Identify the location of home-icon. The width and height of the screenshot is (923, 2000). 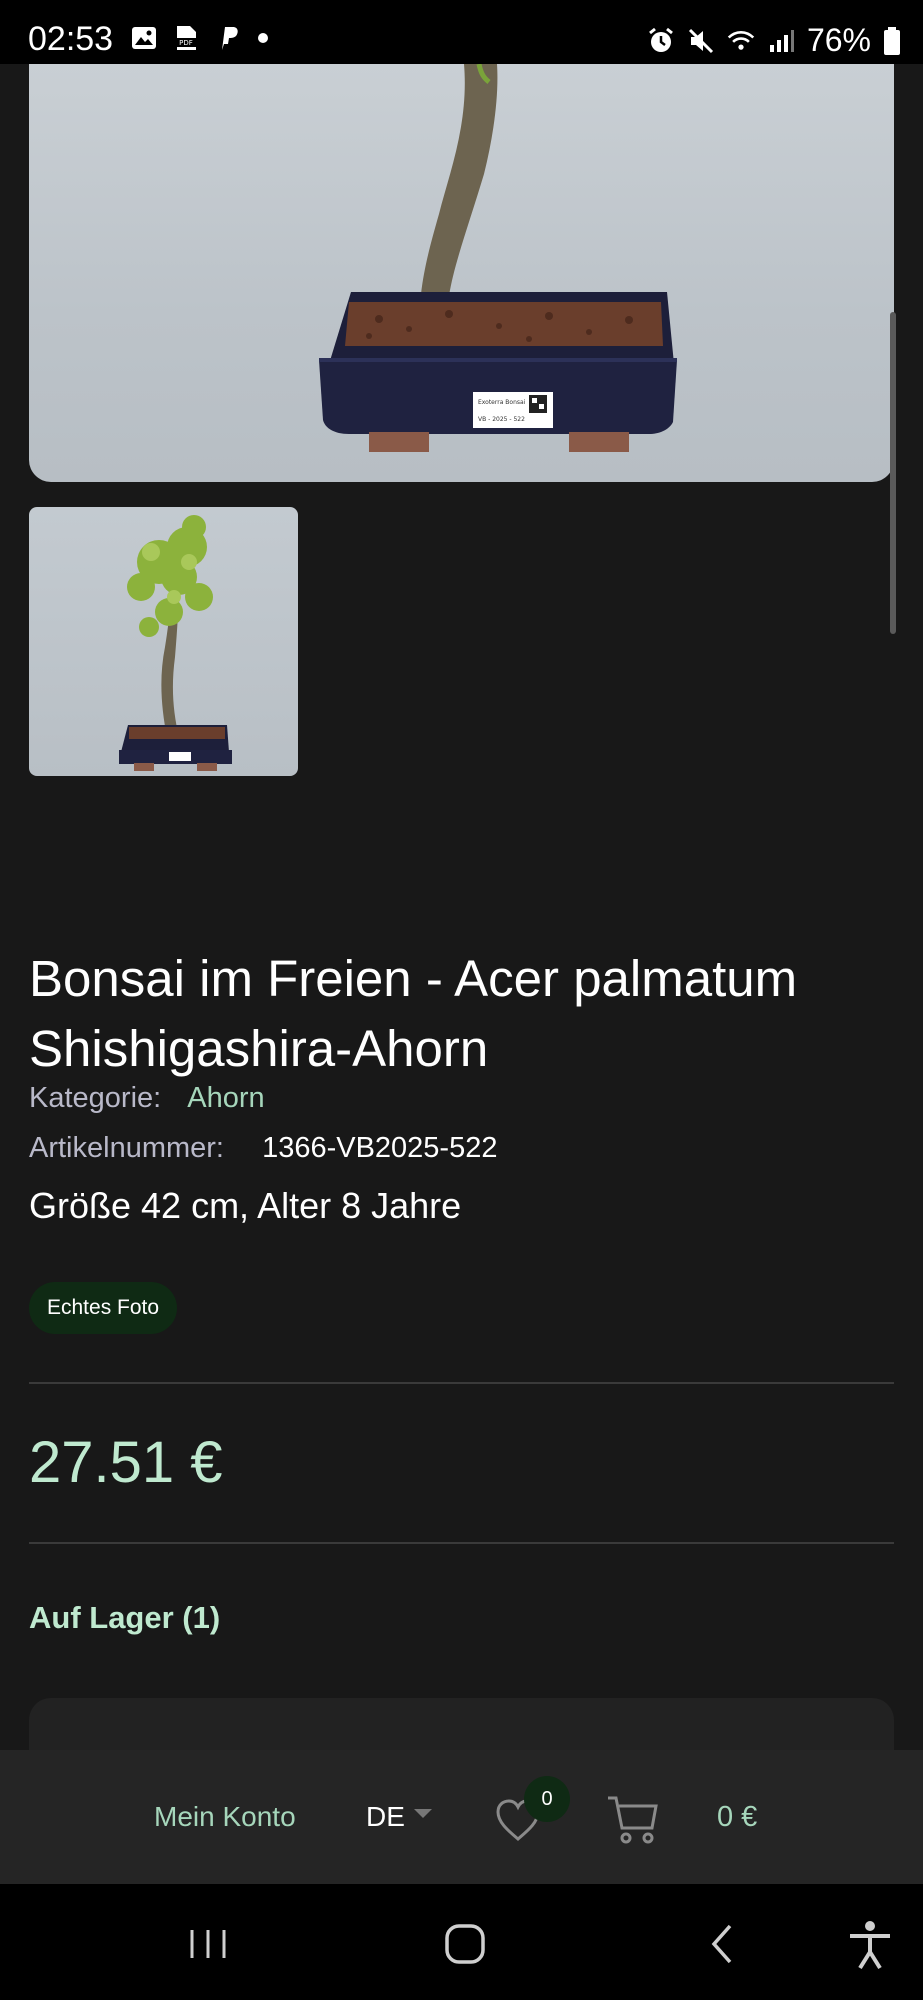
(465, 1944).